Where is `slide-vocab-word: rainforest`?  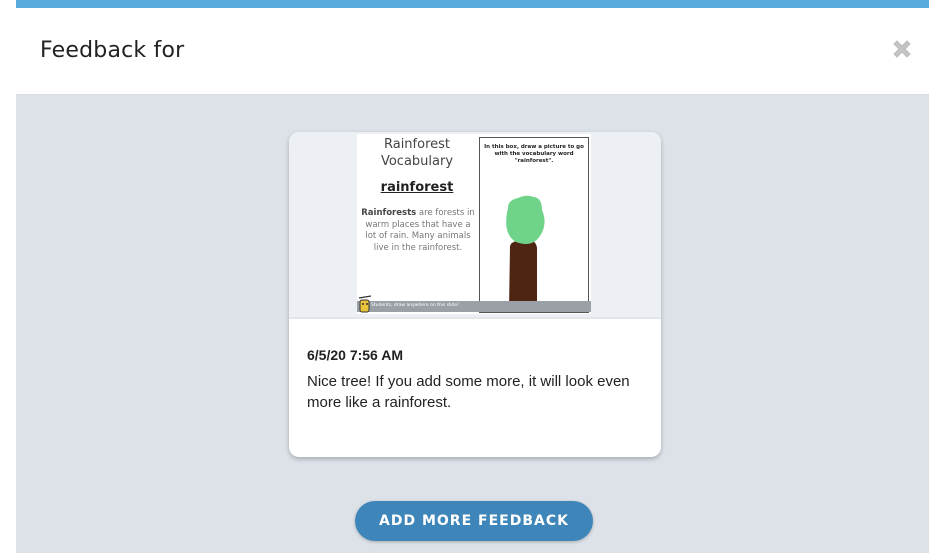 slide-vocab-word: rainforest is located at coordinates (417, 187).